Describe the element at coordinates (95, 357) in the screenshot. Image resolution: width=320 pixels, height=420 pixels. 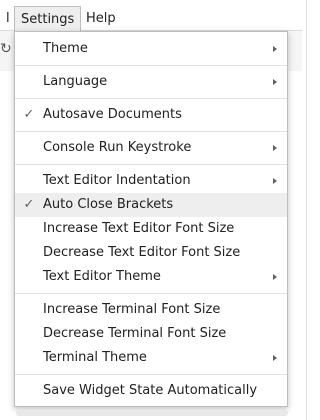
I see `menu-item-label: Terminal Theme` at that location.